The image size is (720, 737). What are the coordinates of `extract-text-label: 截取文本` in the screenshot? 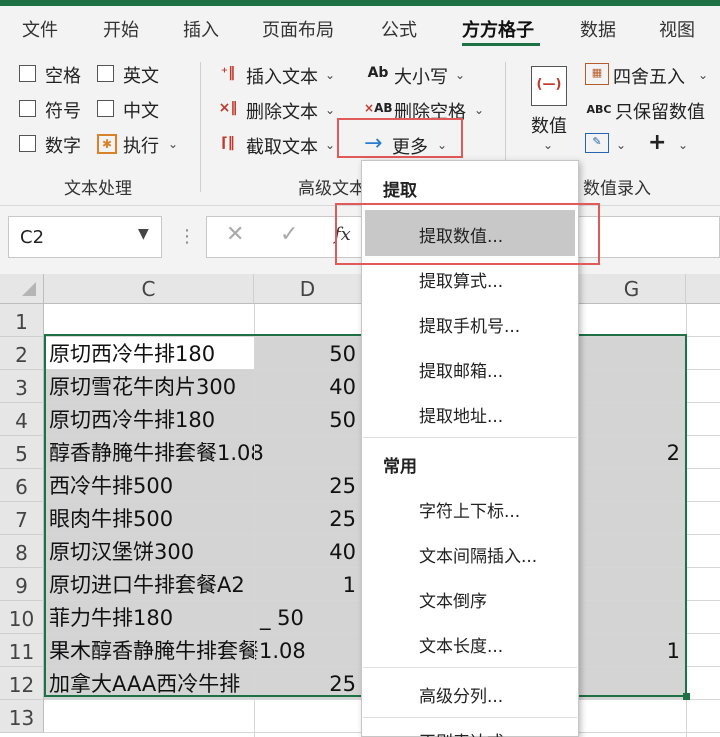 It's located at (282, 147).